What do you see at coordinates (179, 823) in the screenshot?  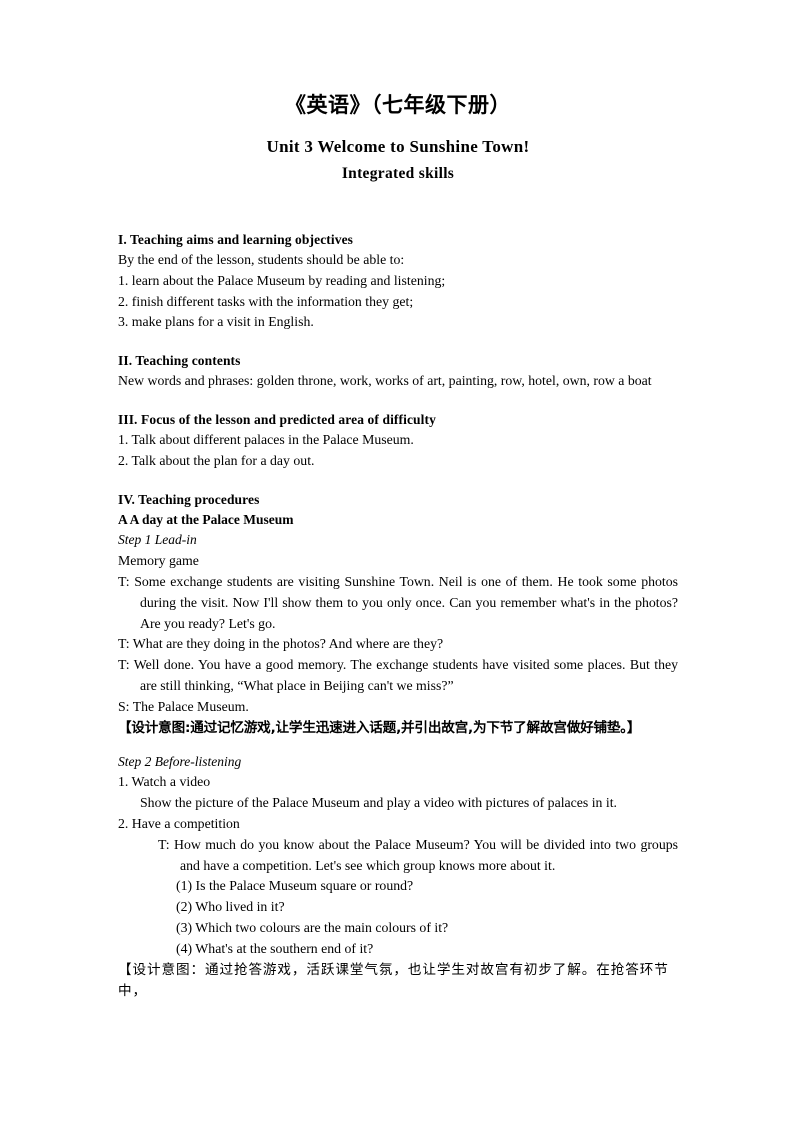 I see `step-2-item-2: 2. Have a competition` at bounding box center [179, 823].